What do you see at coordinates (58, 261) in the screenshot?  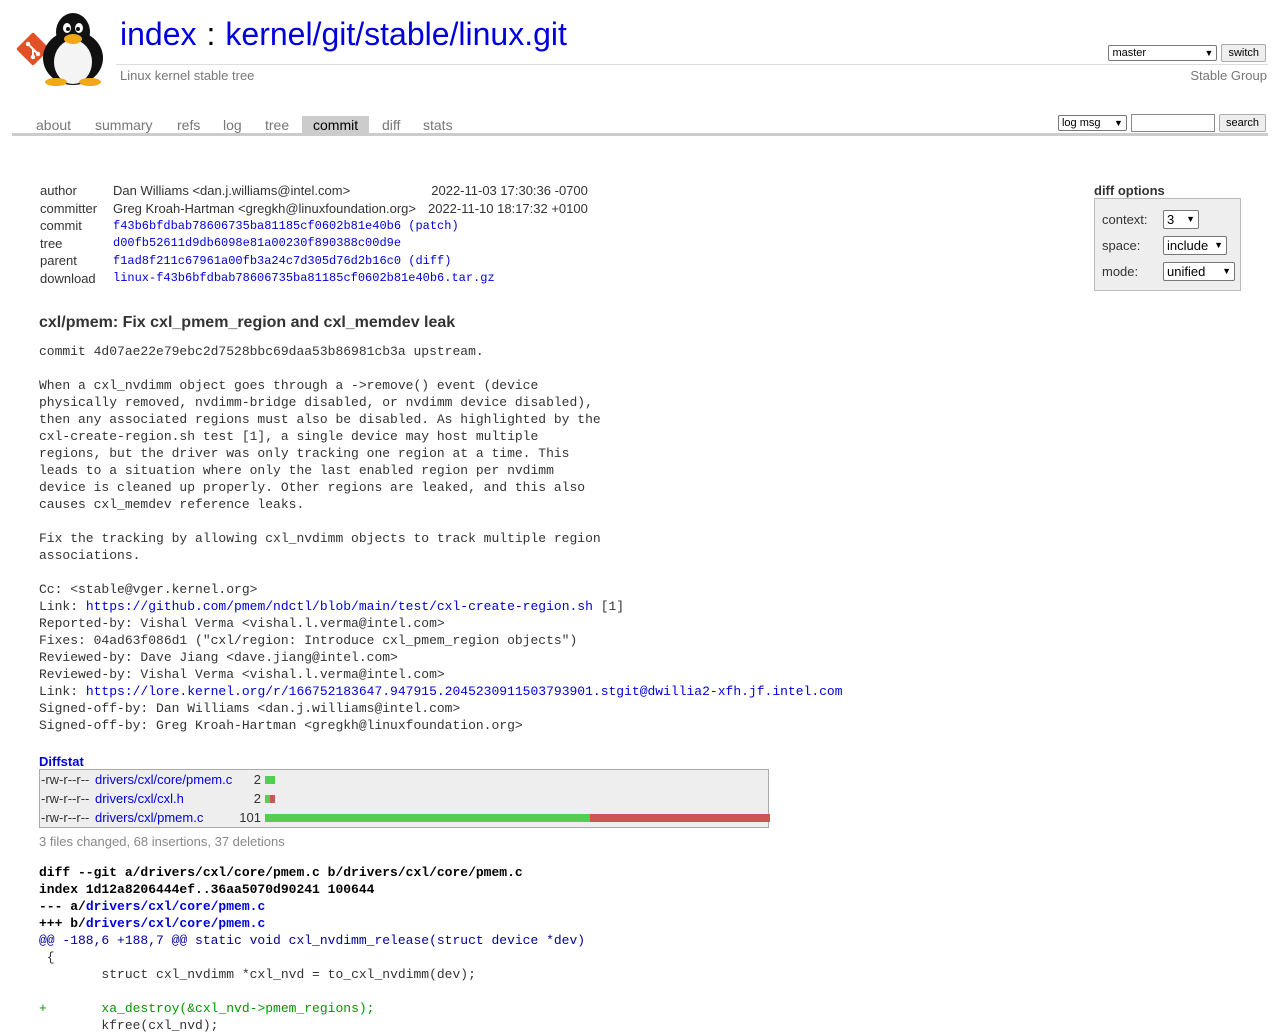 I see `parent-label: parent` at bounding box center [58, 261].